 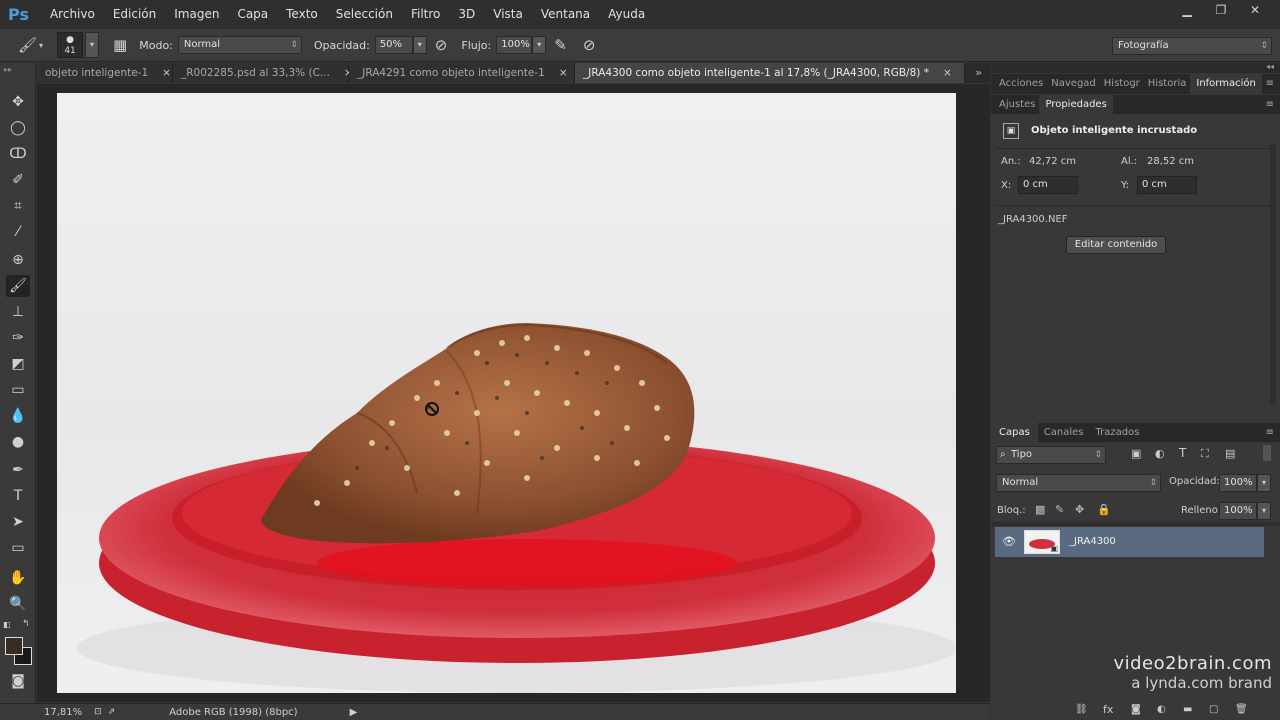 What do you see at coordinates (1264, 511) in the screenshot?
I see `fill-chevron-icon: ▾` at bounding box center [1264, 511].